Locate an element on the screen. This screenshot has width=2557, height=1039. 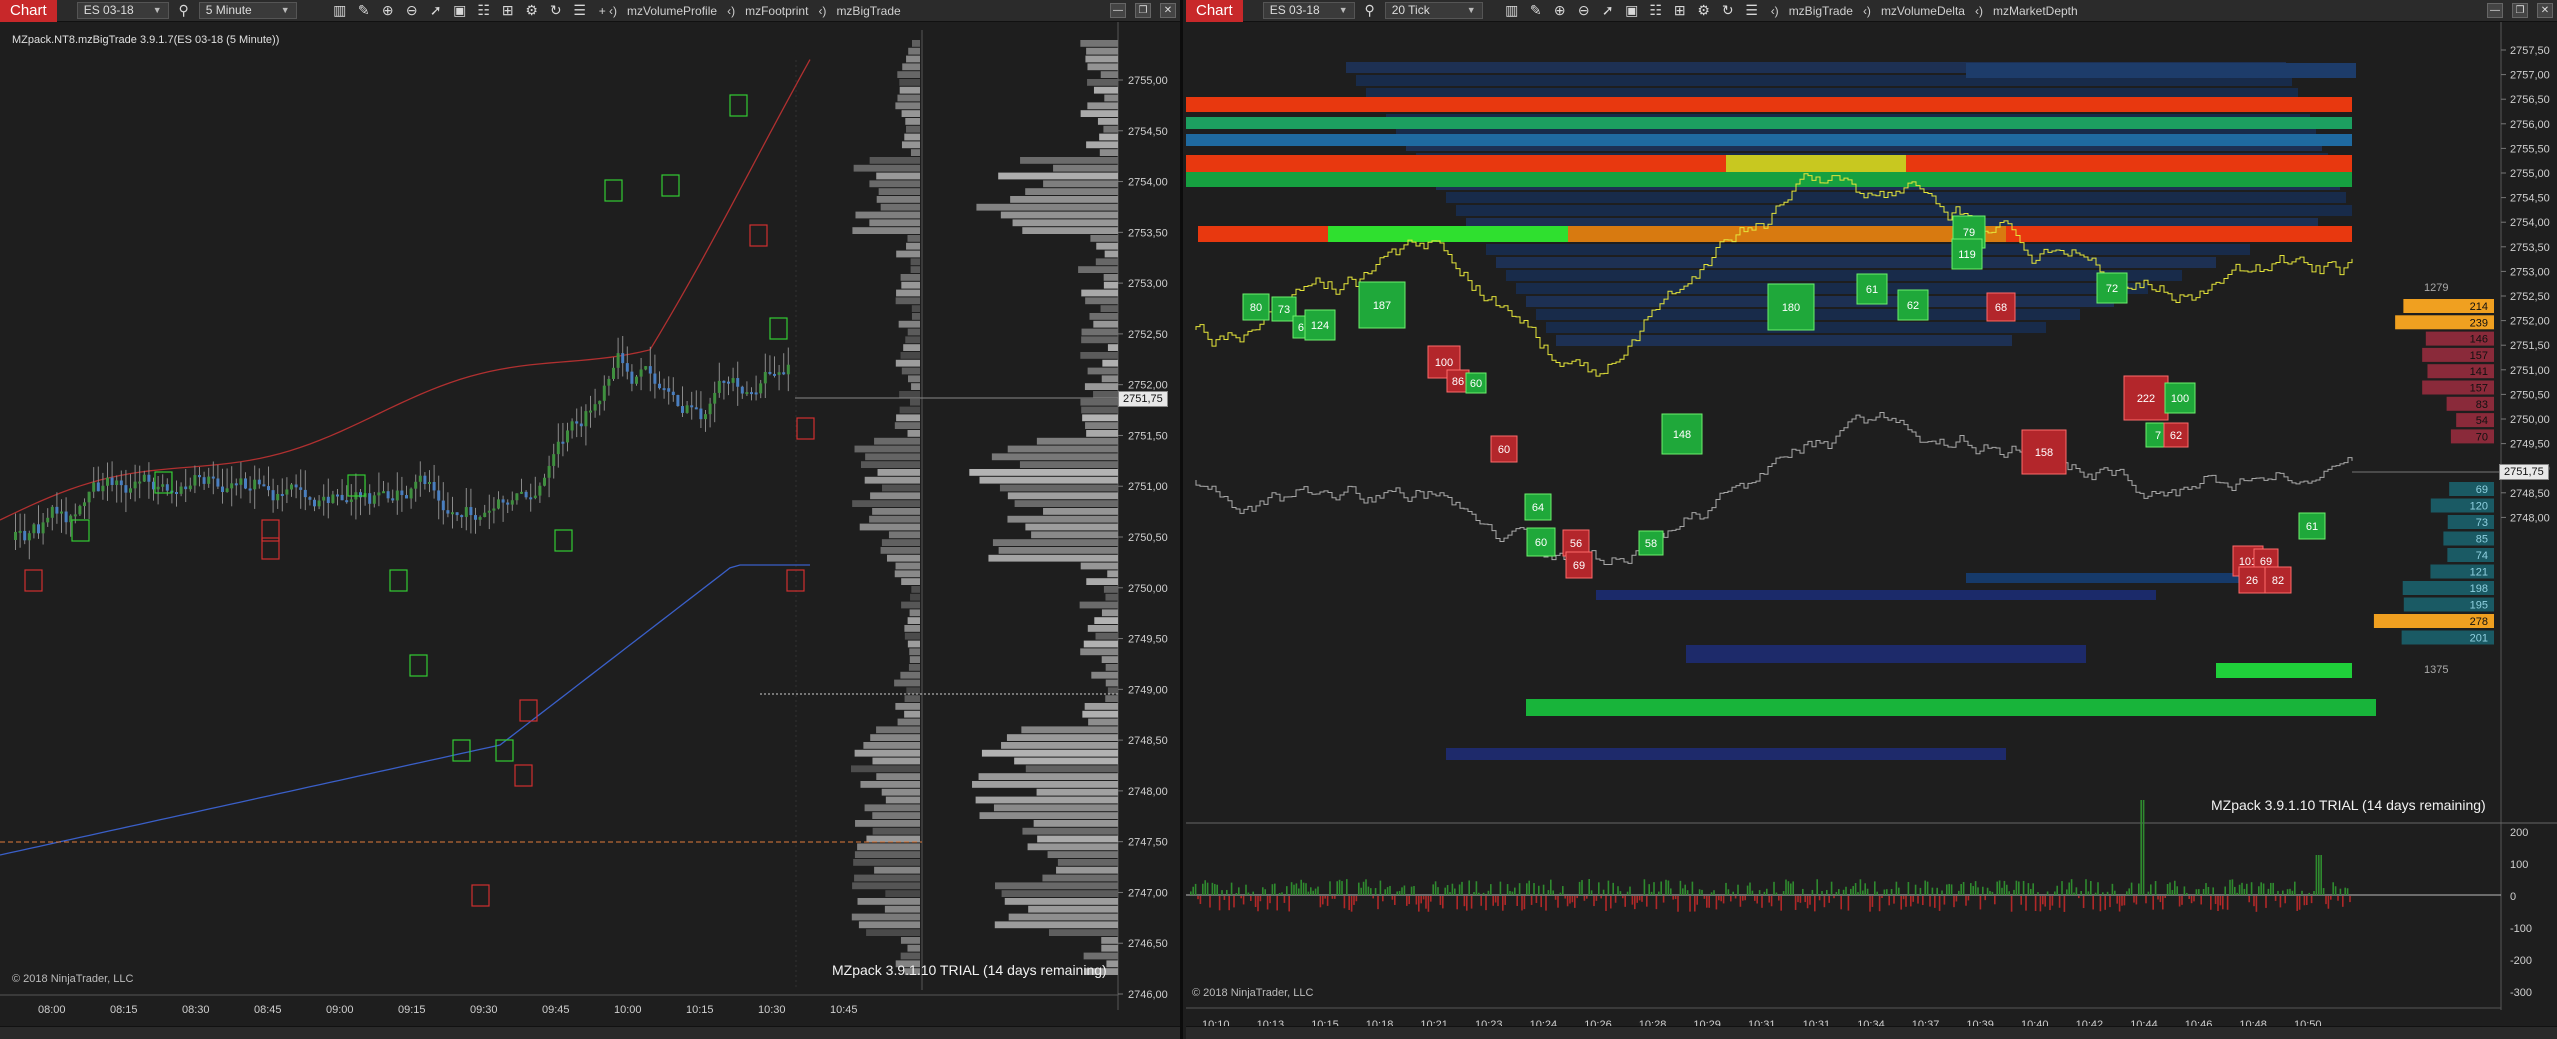
time-tick-label: 08:45 is located at coordinates (268, 1010).